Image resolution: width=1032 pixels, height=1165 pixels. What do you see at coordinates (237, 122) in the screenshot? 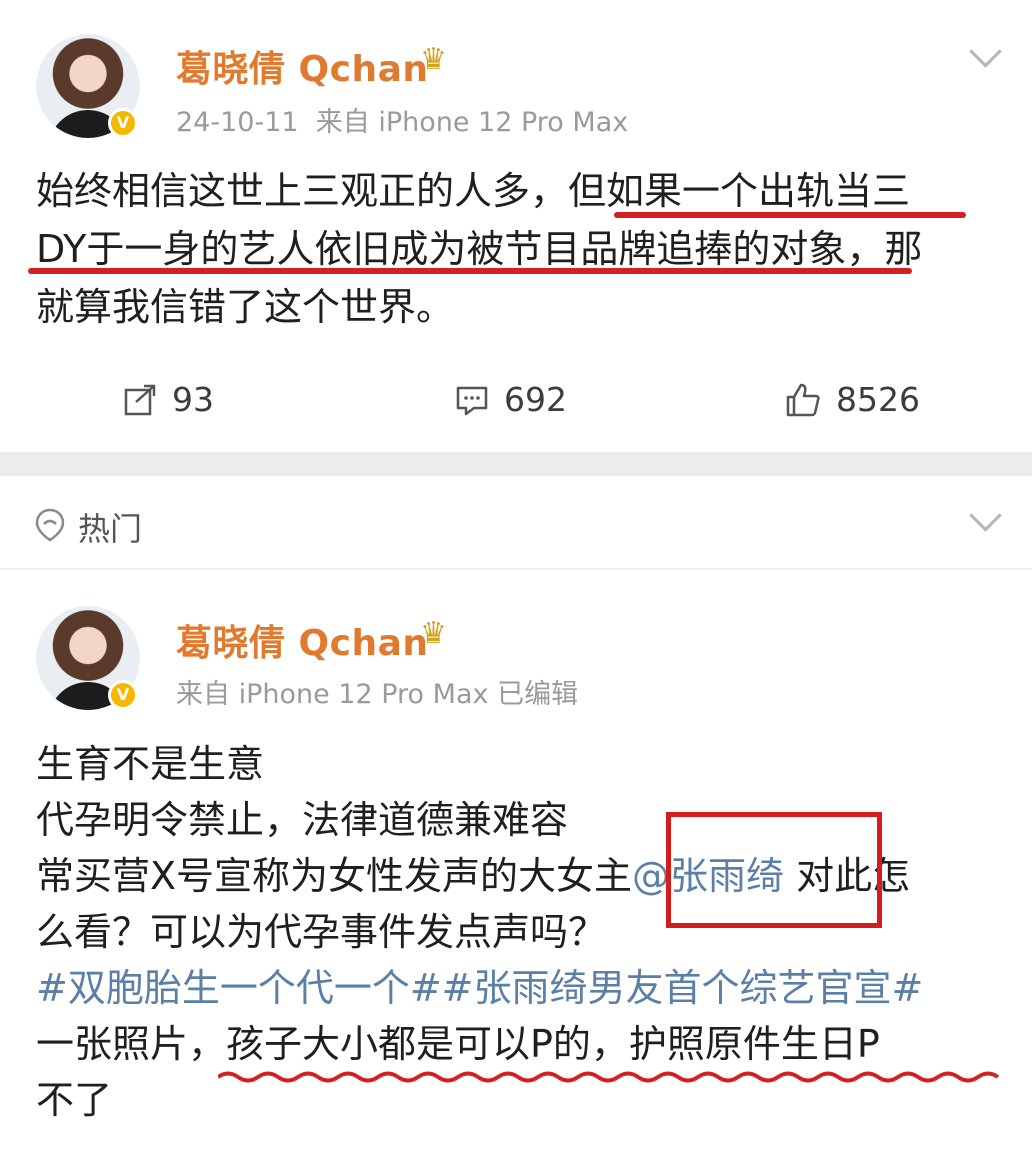
I see `timestamp: 24-10-11` at bounding box center [237, 122].